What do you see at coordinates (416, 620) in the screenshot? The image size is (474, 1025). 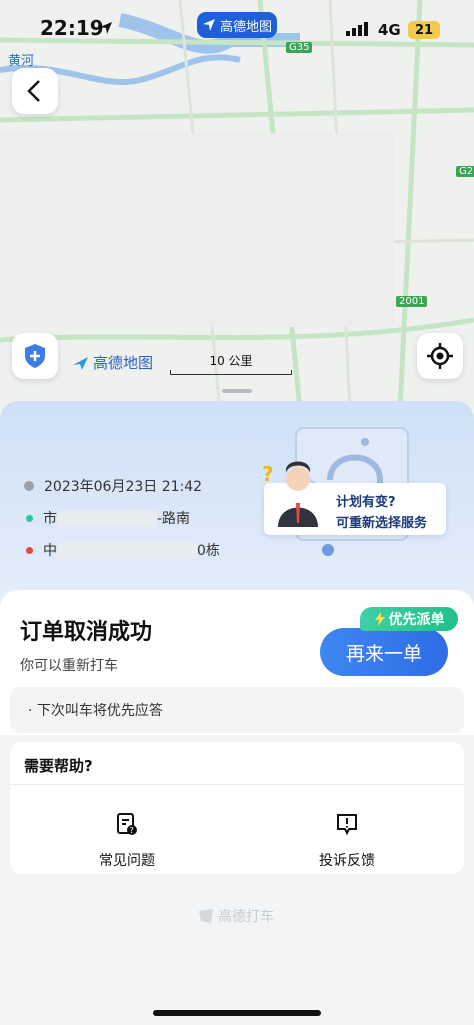 I see `priority-badge-label: 优先派单` at bounding box center [416, 620].